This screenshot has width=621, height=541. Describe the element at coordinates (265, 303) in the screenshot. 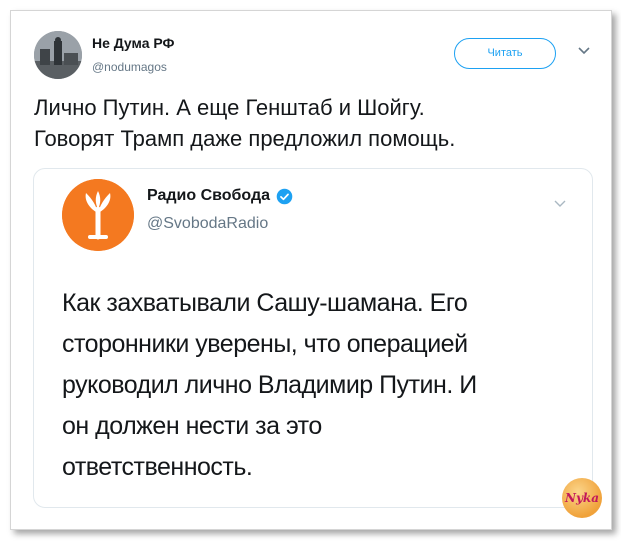

I see `quoted-text-line: Как захватывали Сашу-шамана. Его` at that location.